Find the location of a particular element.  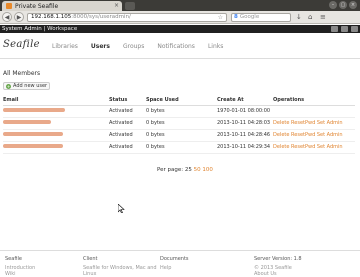

home-icon: ⌂ is located at coordinates (312, 17).